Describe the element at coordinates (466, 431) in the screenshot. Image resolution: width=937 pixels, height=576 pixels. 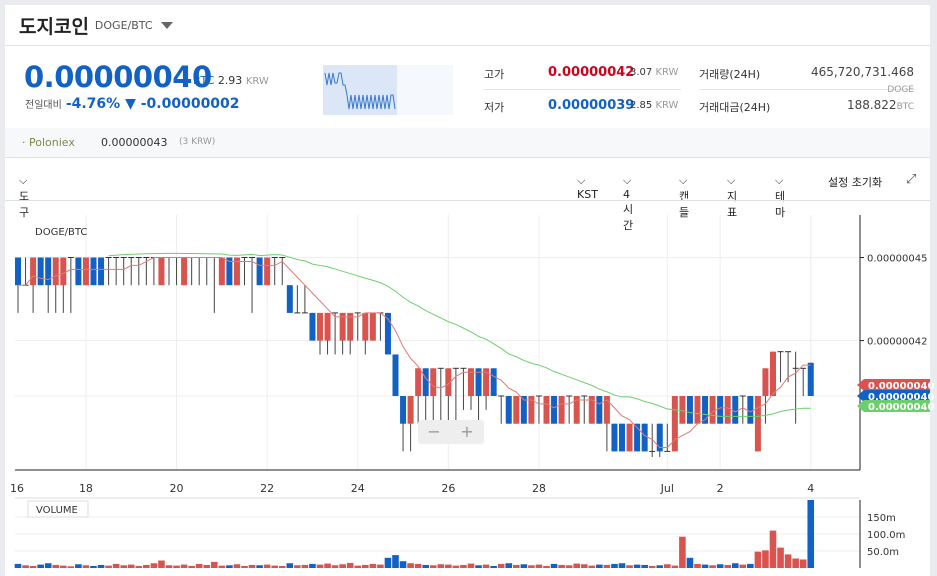
I see `zoom-in-icon: +` at that location.